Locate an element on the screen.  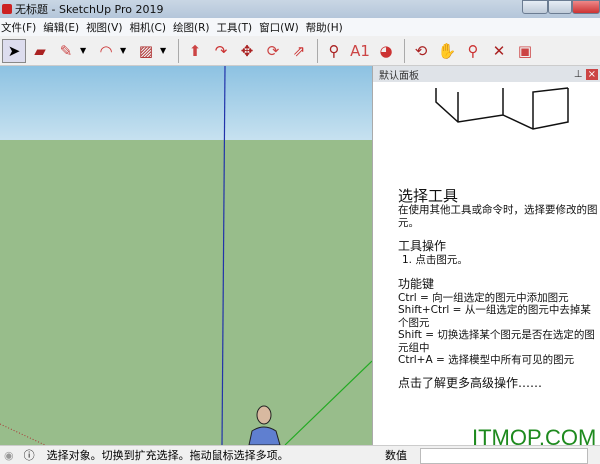
move-button: ✥ is located at coordinates (247, 51).